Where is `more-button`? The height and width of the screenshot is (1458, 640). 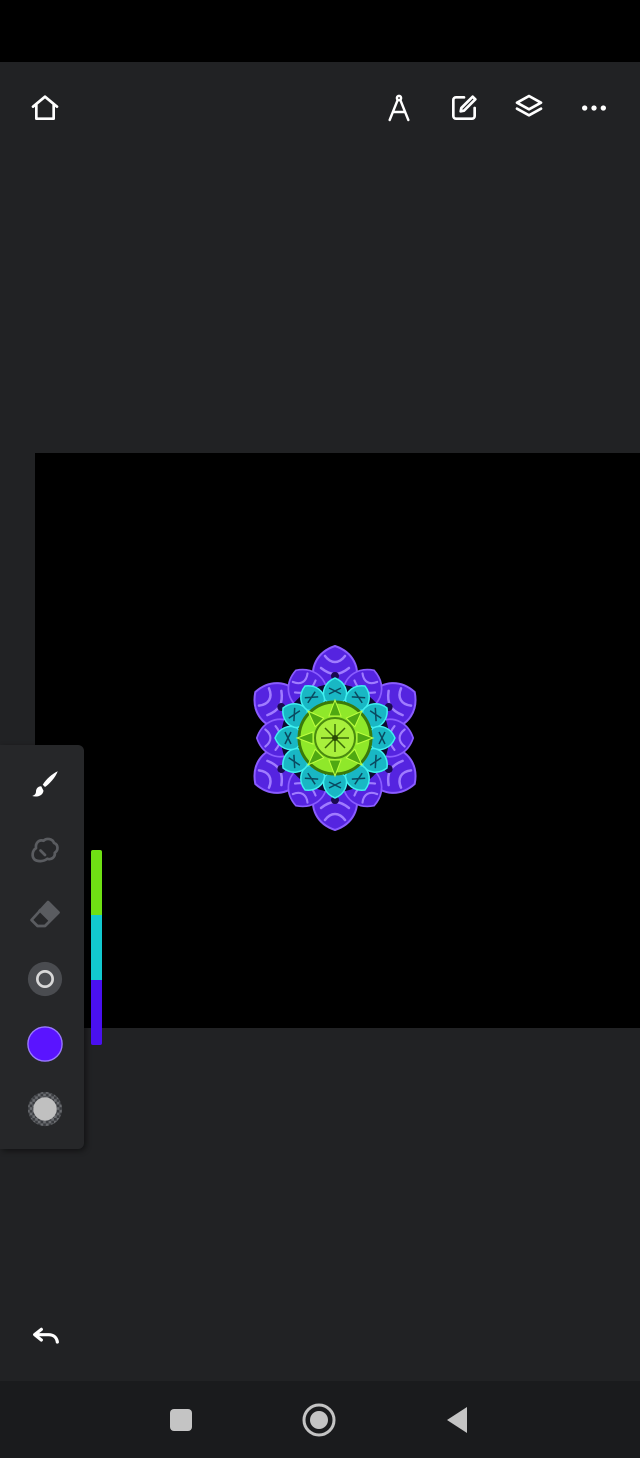 more-button is located at coordinates (594, 108).